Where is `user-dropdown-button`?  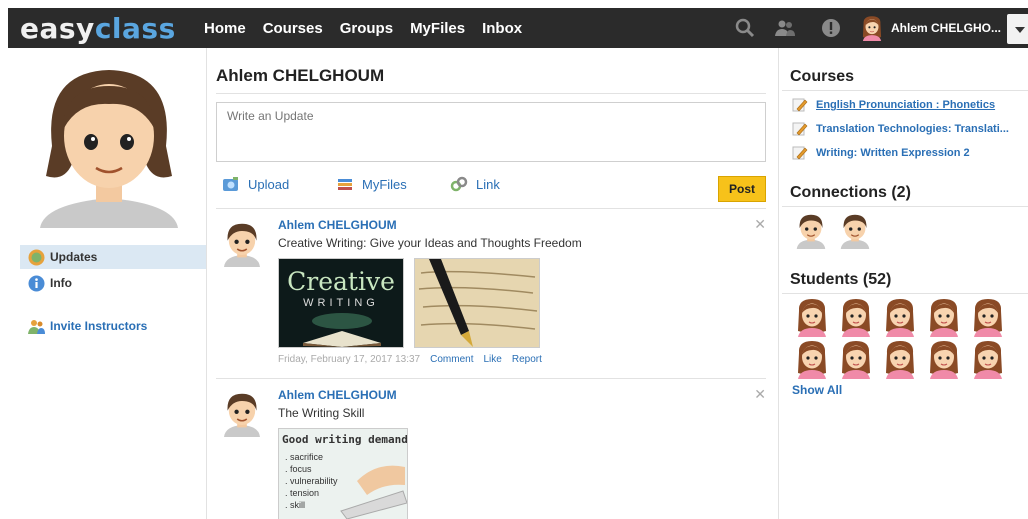
user-dropdown-button is located at coordinates (1017, 29).